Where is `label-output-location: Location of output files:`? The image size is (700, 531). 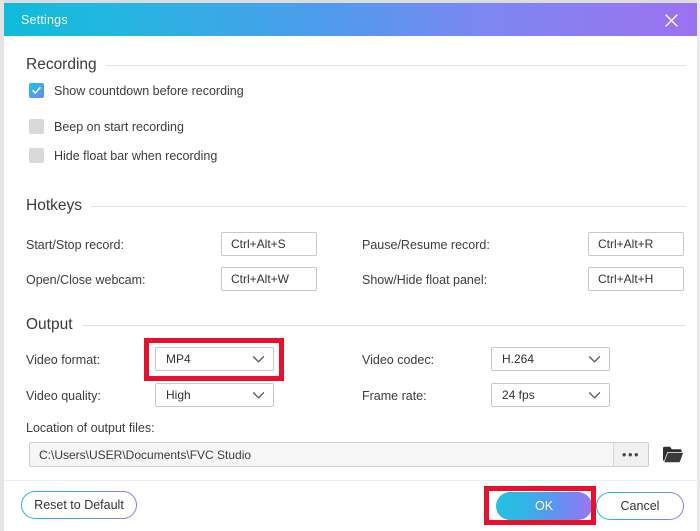
label-output-location: Location of output files: is located at coordinates (90, 428).